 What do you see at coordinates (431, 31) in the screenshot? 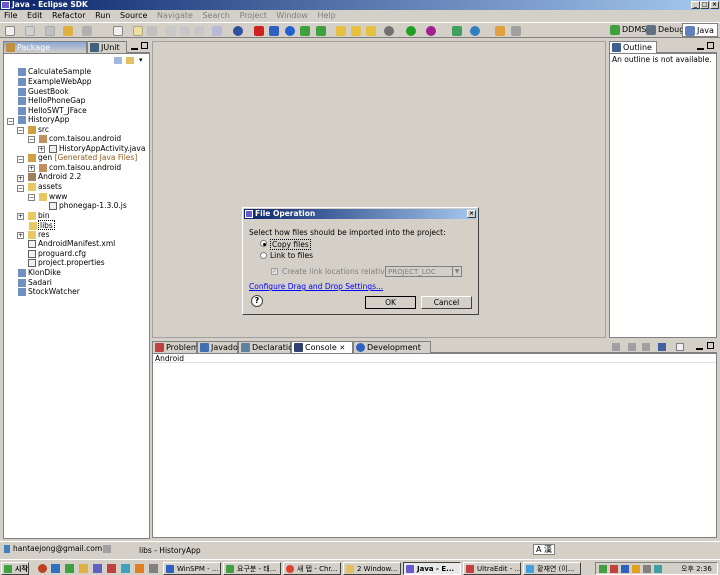
I see `external-tools-icon` at bounding box center [431, 31].